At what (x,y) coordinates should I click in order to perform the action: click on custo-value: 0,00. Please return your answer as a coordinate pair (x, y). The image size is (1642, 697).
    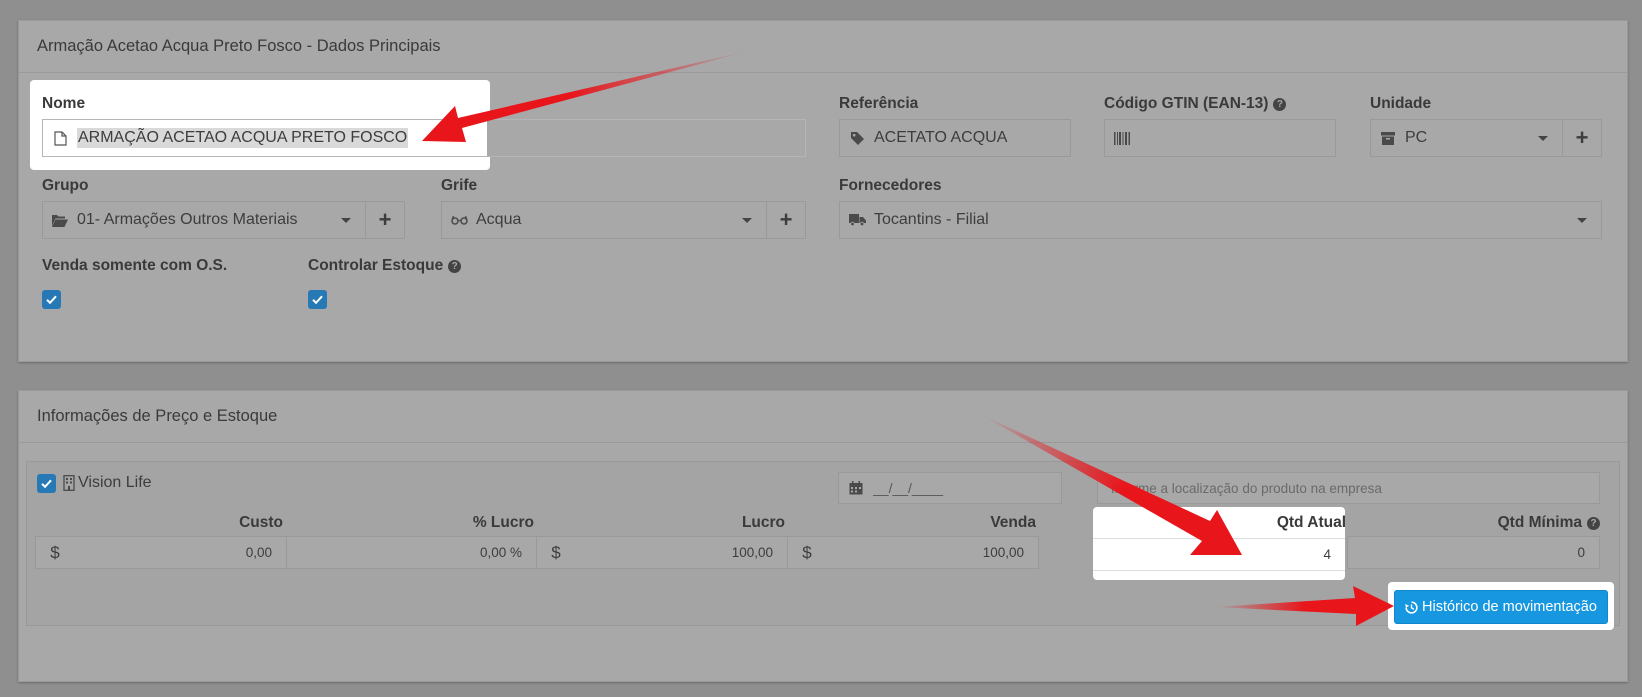
    Looking at the image, I should click on (258, 552).